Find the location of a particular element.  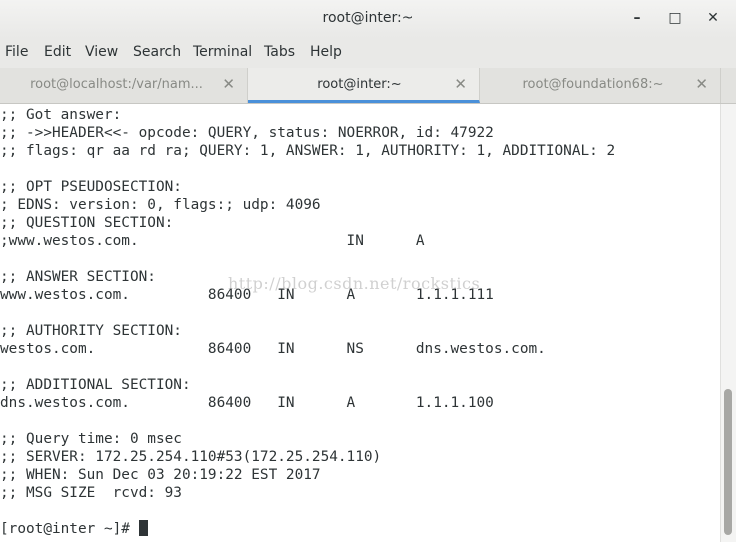

menu-bar: File Edit View Search Terminal Tabs Help is located at coordinates (368, 53).